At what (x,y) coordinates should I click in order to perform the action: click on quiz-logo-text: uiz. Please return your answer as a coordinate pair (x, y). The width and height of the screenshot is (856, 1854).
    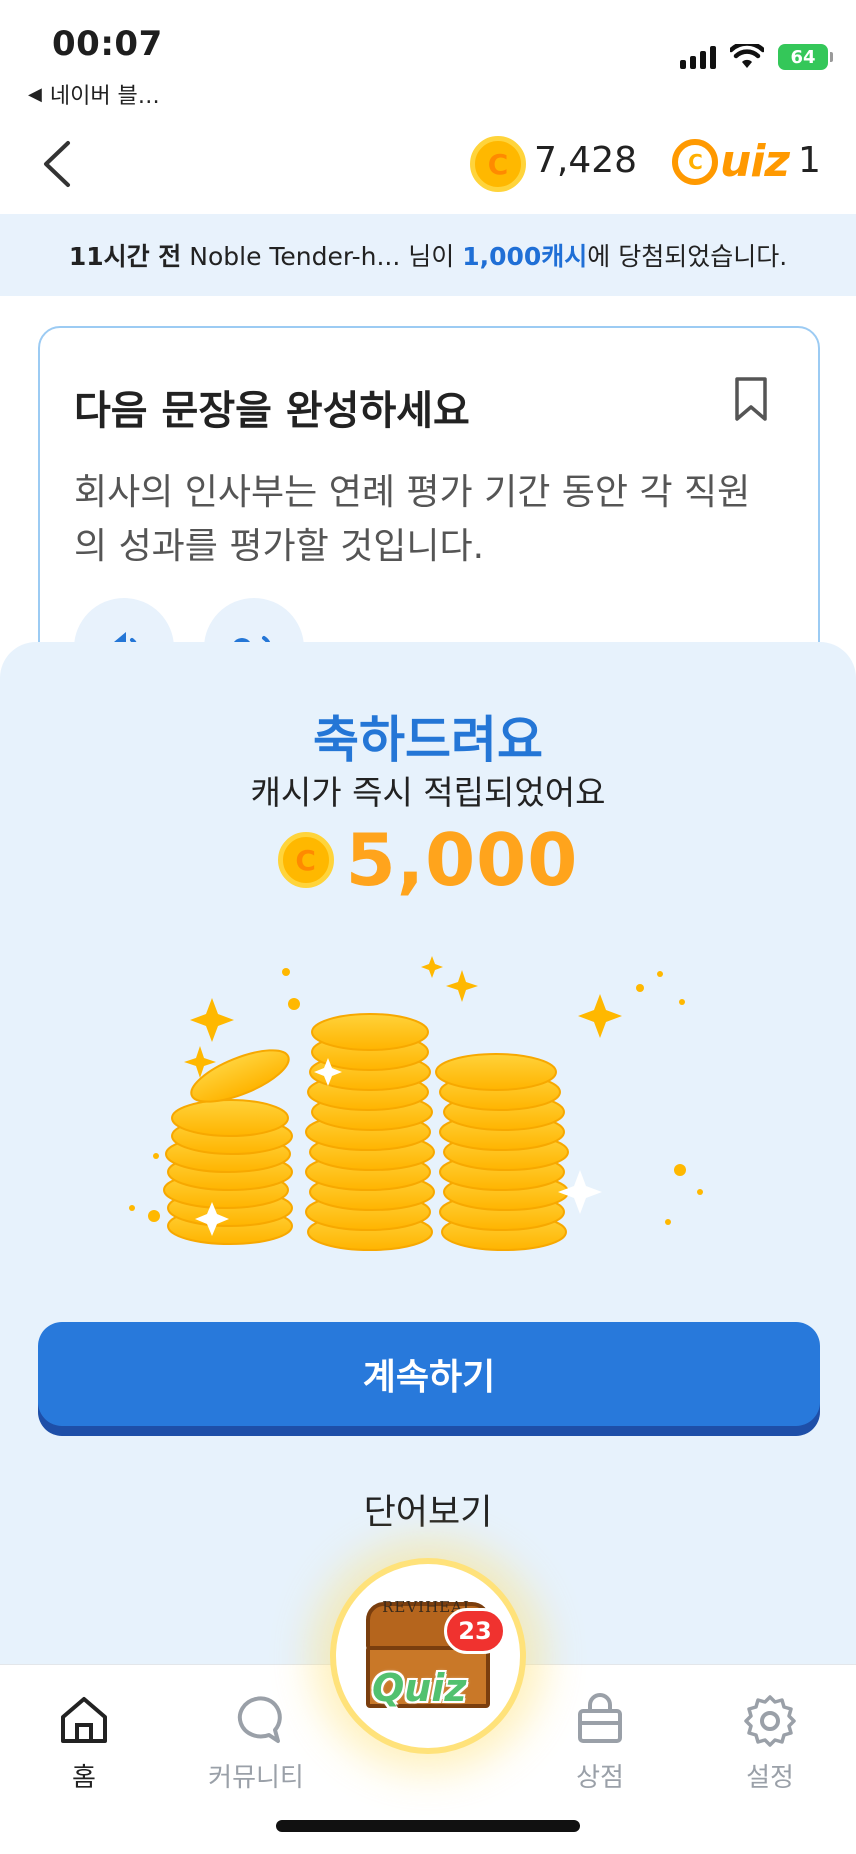
    Looking at the image, I should click on (755, 161).